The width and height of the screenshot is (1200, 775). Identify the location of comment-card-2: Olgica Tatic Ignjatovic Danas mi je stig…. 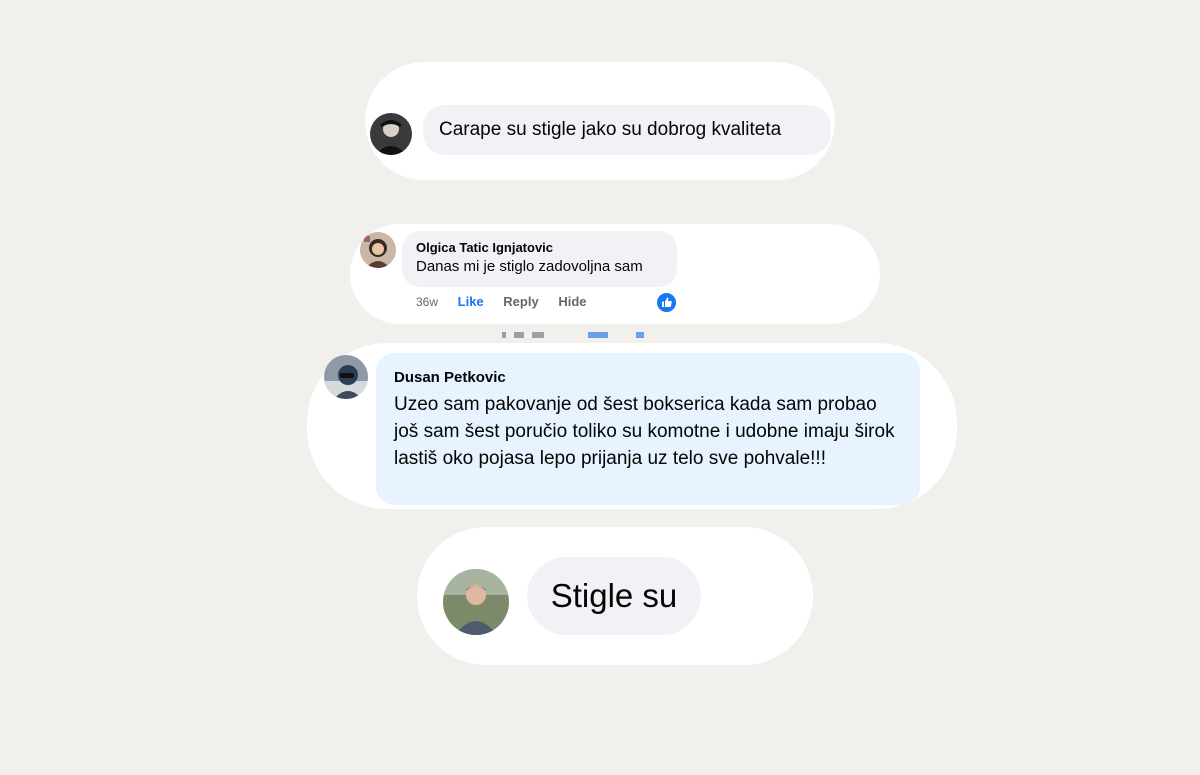
(615, 274).